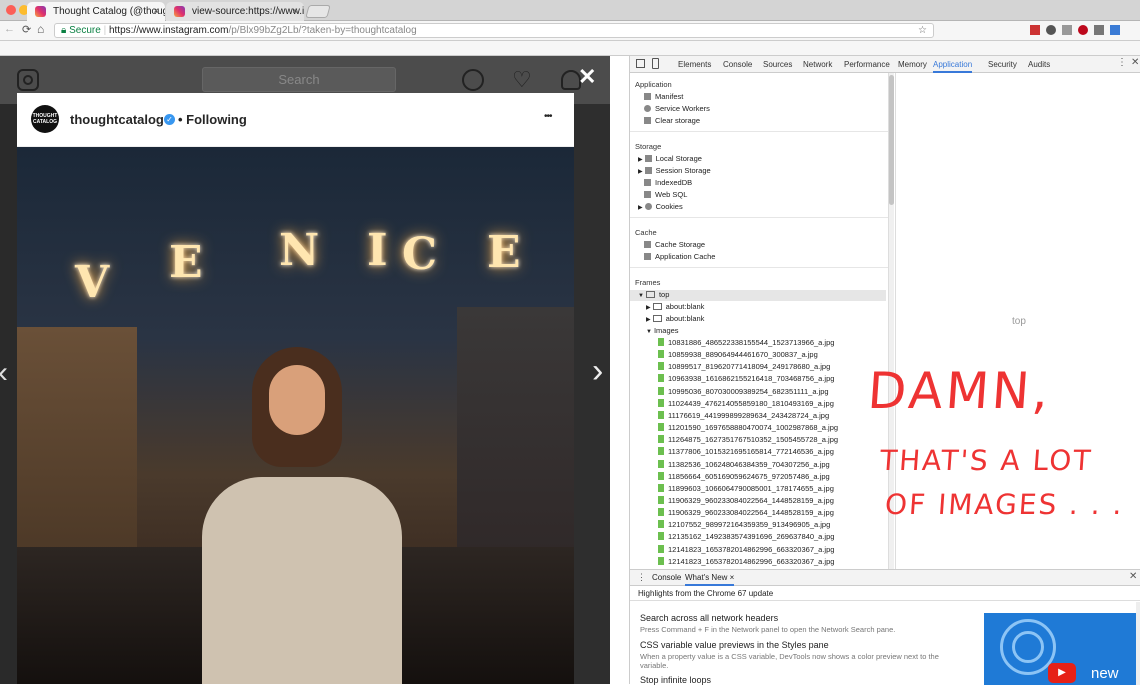  Describe the element at coordinates (592, 394) in the screenshot. I see `background-post-right` at that location.